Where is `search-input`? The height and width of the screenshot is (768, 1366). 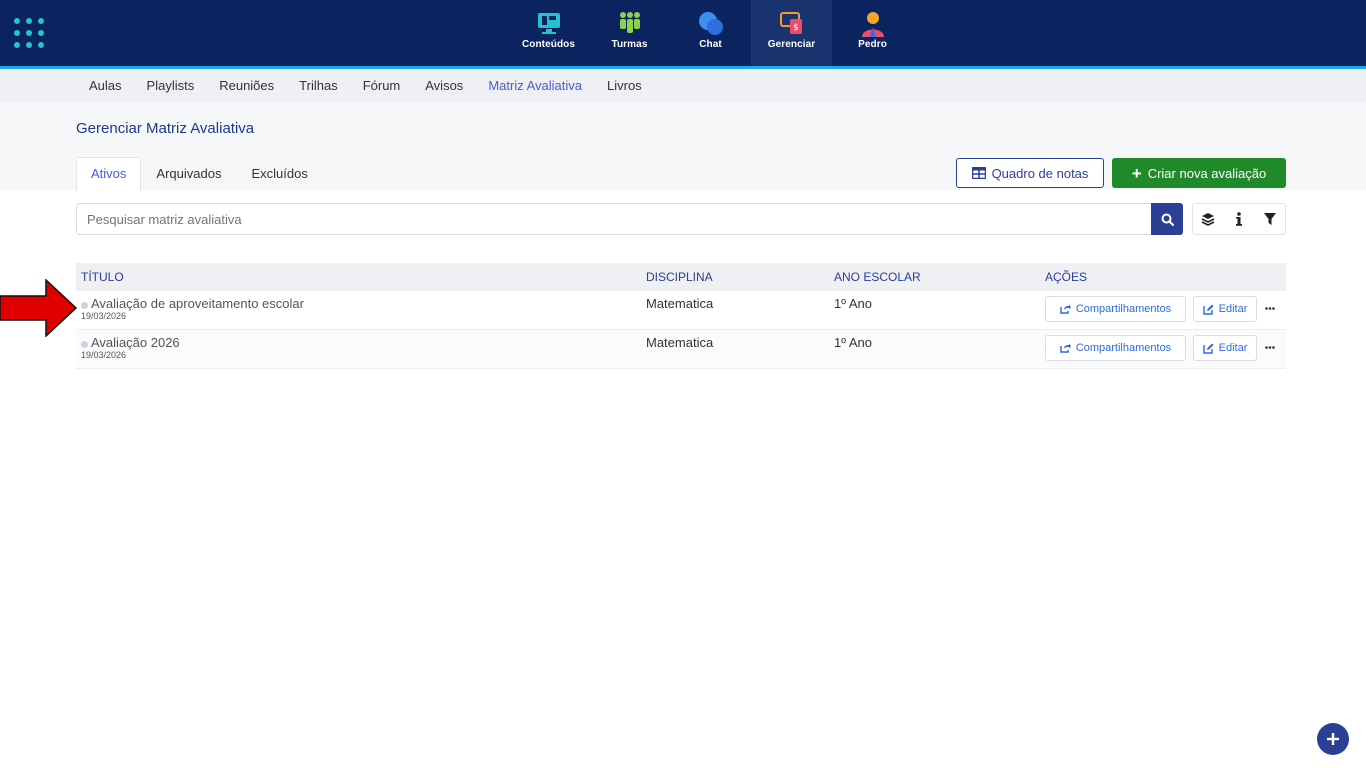 search-input is located at coordinates (613, 219).